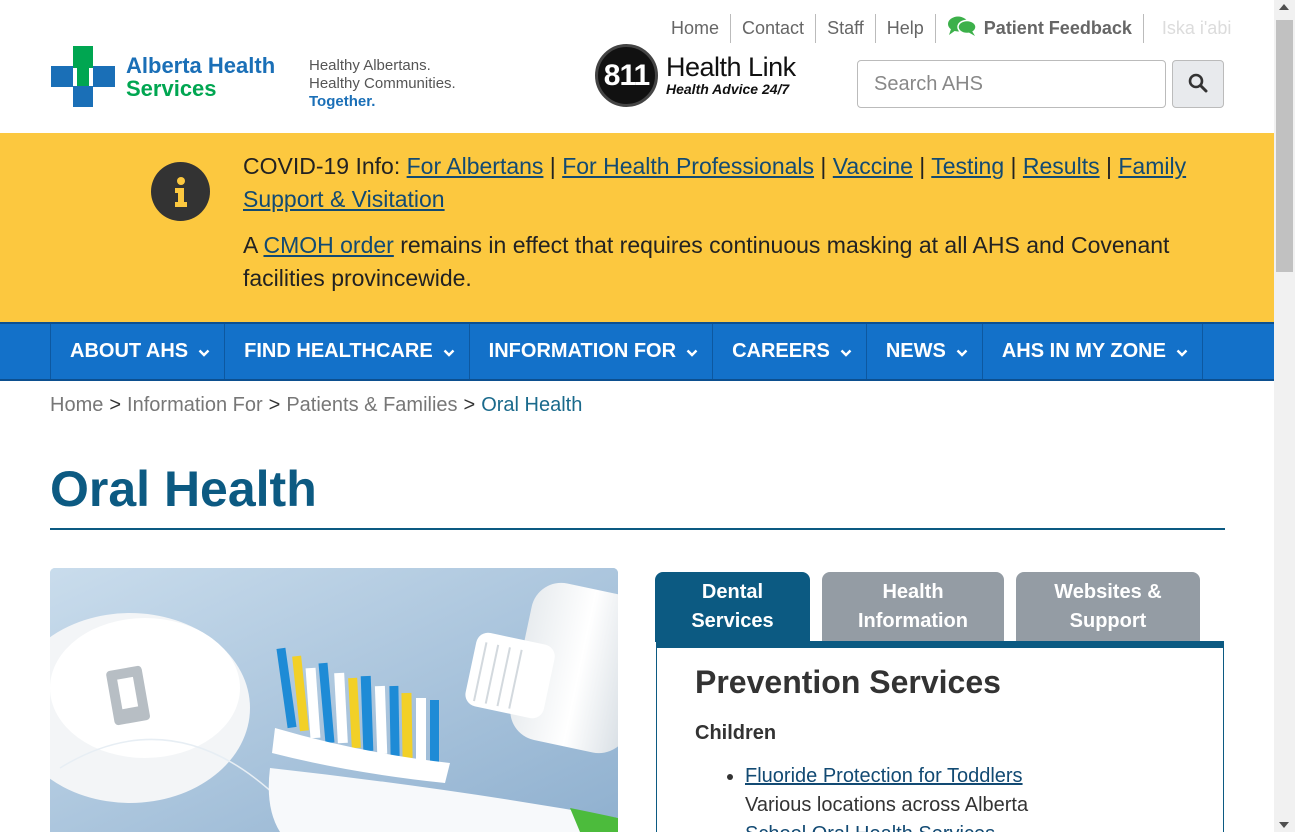 This screenshot has width=1295, height=832. What do you see at coordinates (371, 405) in the screenshot?
I see `breadcrumb-patients-families: Patients & Families` at bounding box center [371, 405].